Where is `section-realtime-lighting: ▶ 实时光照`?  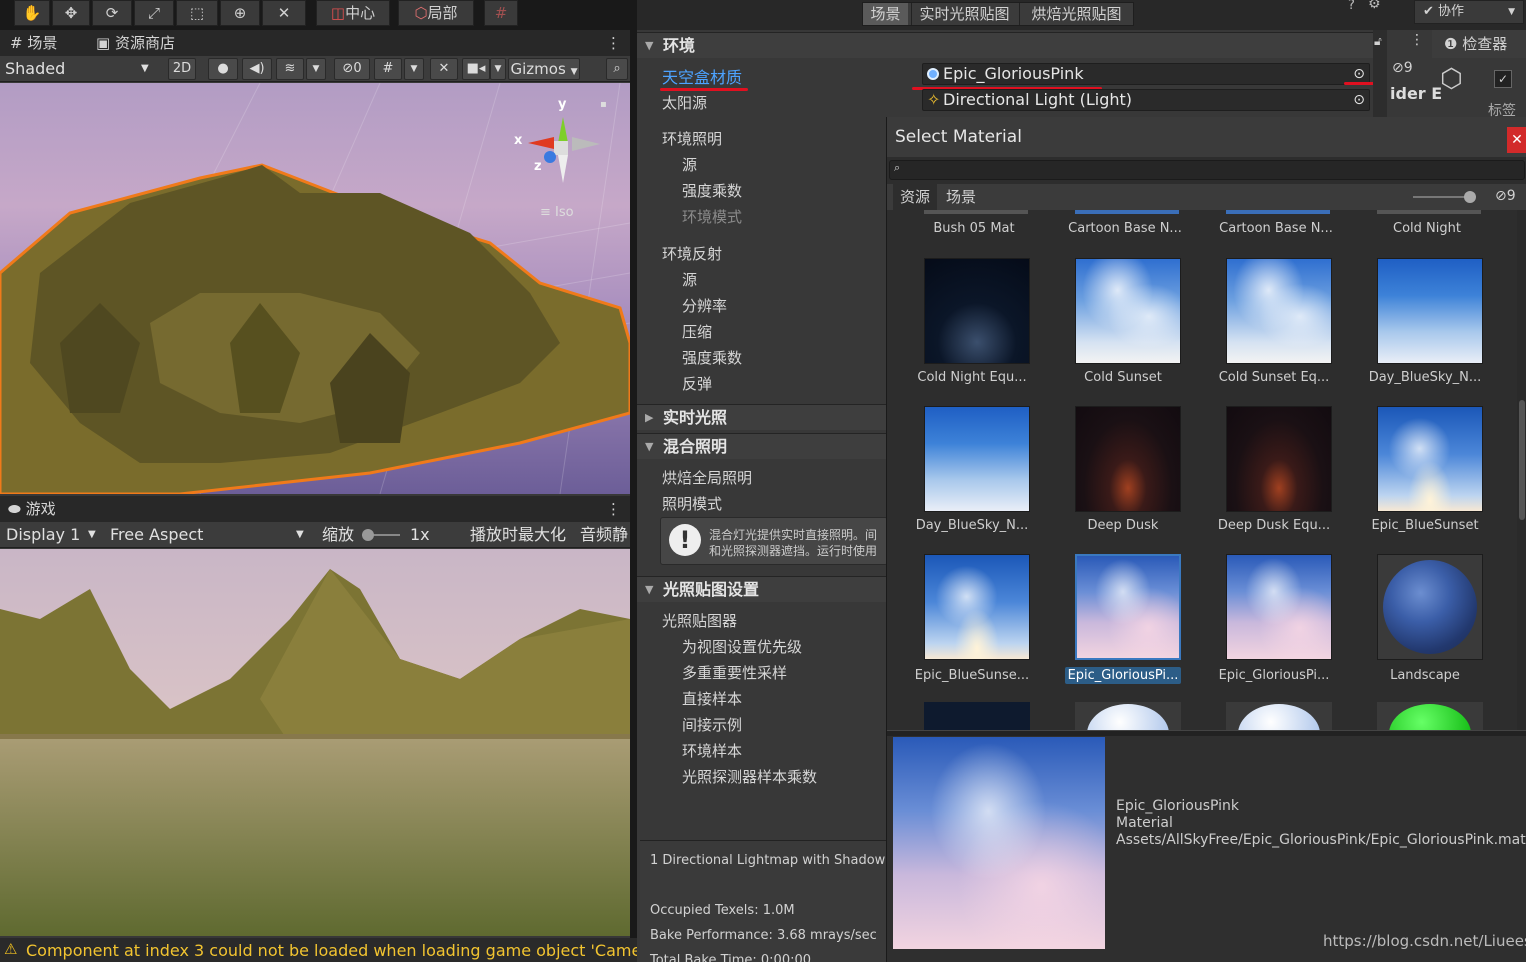
section-realtime-lighting: ▶ 实时光照 is located at coordinates (762, 417).